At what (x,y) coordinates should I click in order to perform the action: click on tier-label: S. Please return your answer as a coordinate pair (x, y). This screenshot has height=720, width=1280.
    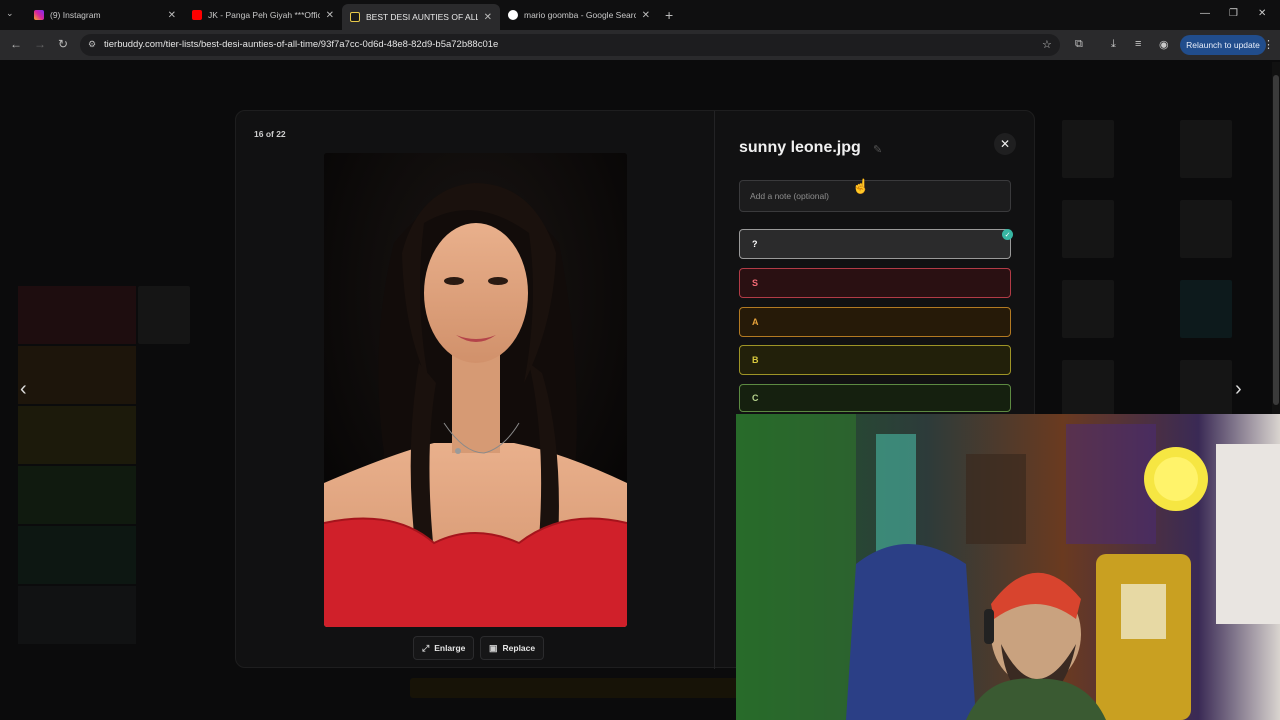
    Looking at the image, I should click on (755, 283).